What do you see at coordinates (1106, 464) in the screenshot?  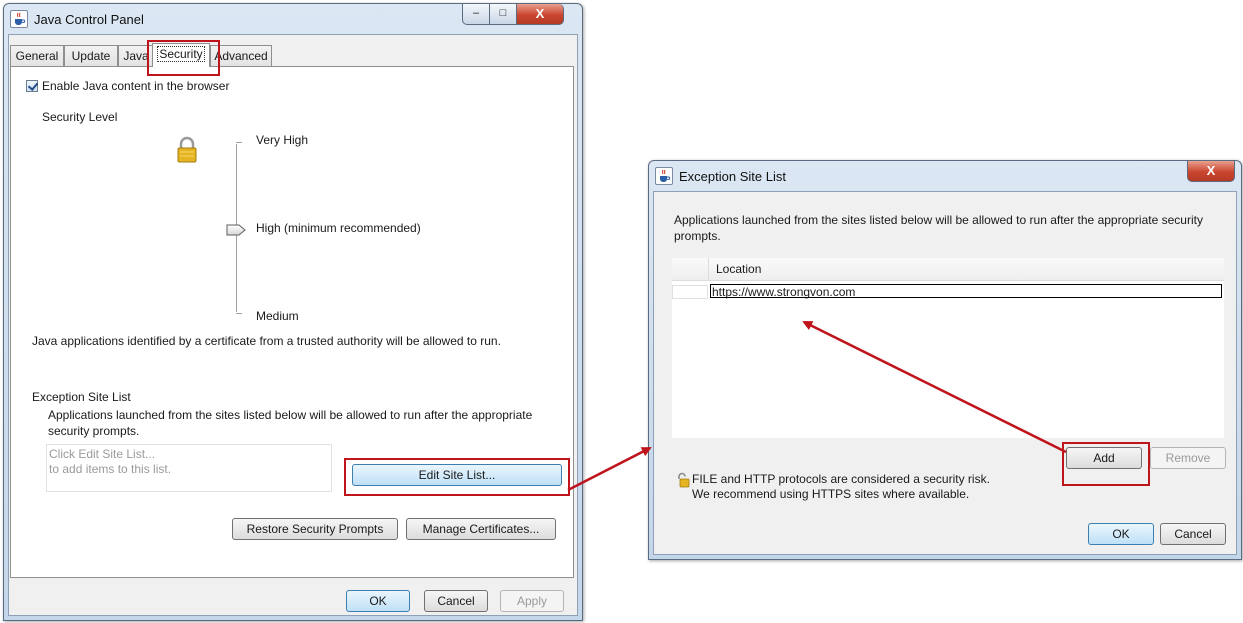 I see `add-button-highlight` at bounding box center [1106, 464].